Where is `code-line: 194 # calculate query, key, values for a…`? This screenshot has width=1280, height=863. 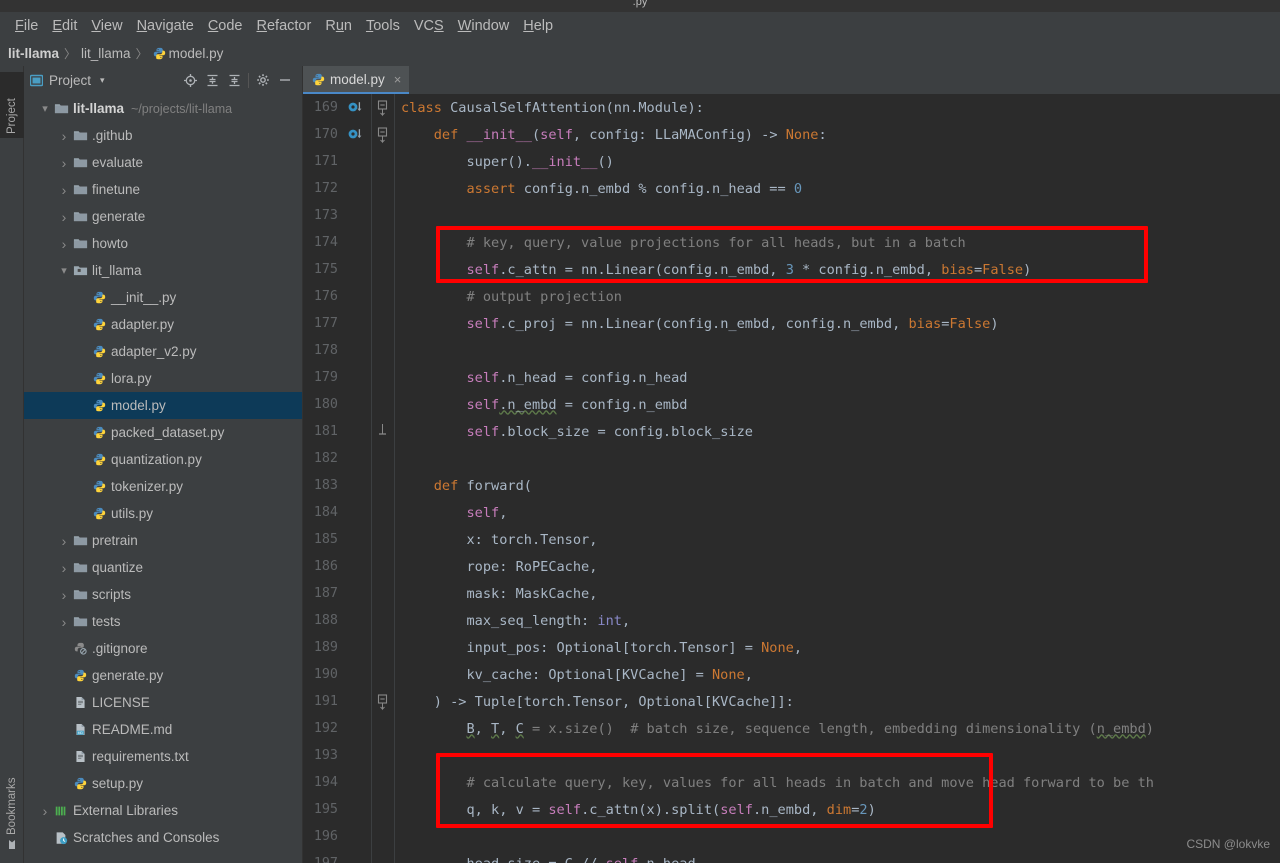 code-line: 194 # calculate query, key, values for a… is located at coordinates (791, 782).